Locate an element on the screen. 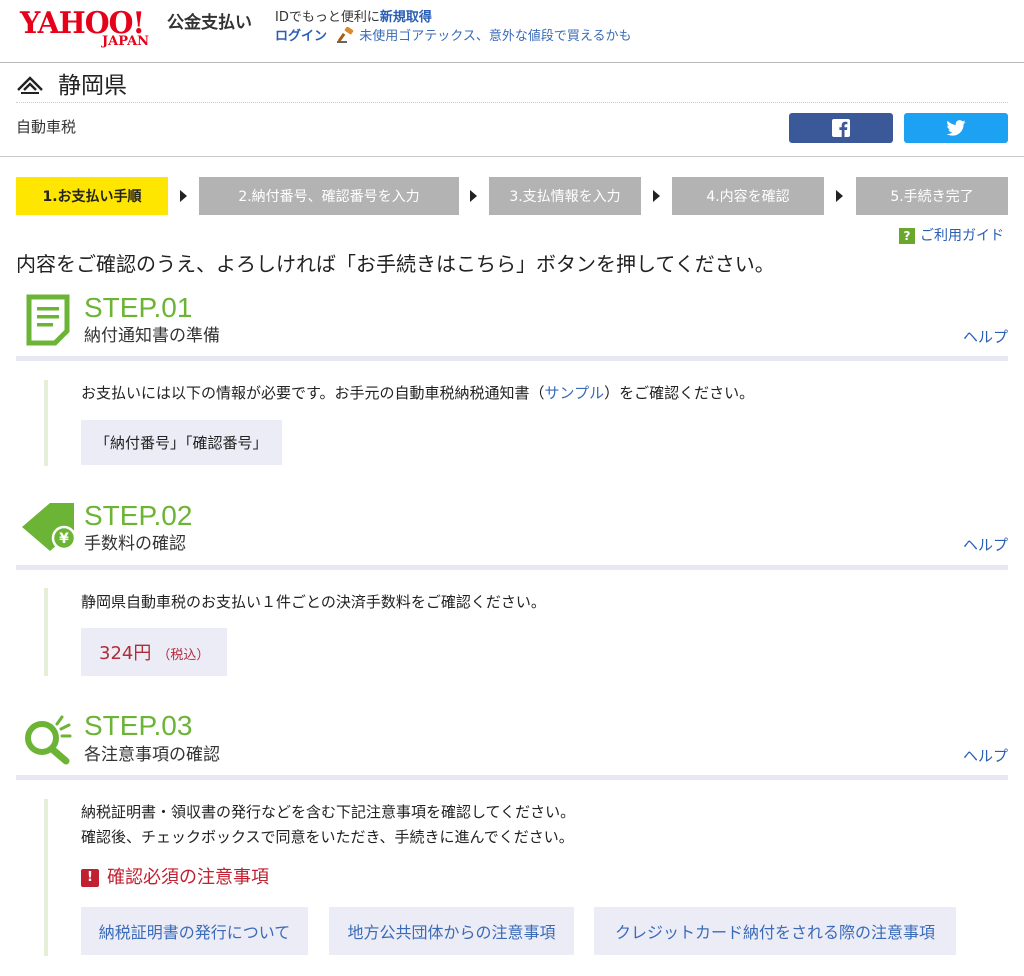 This screenshot has height=976, width=1024. twitter-icon is located at coordinates (956, 128).